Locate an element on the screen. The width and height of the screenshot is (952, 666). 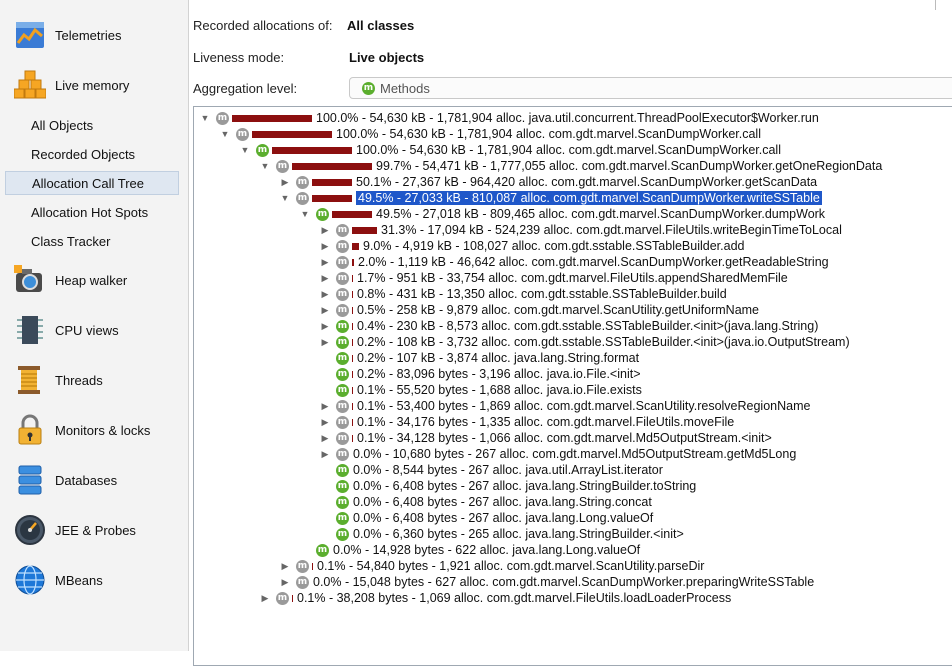
sidebar-item-label: Live memory is located at coordinates (92, 85).